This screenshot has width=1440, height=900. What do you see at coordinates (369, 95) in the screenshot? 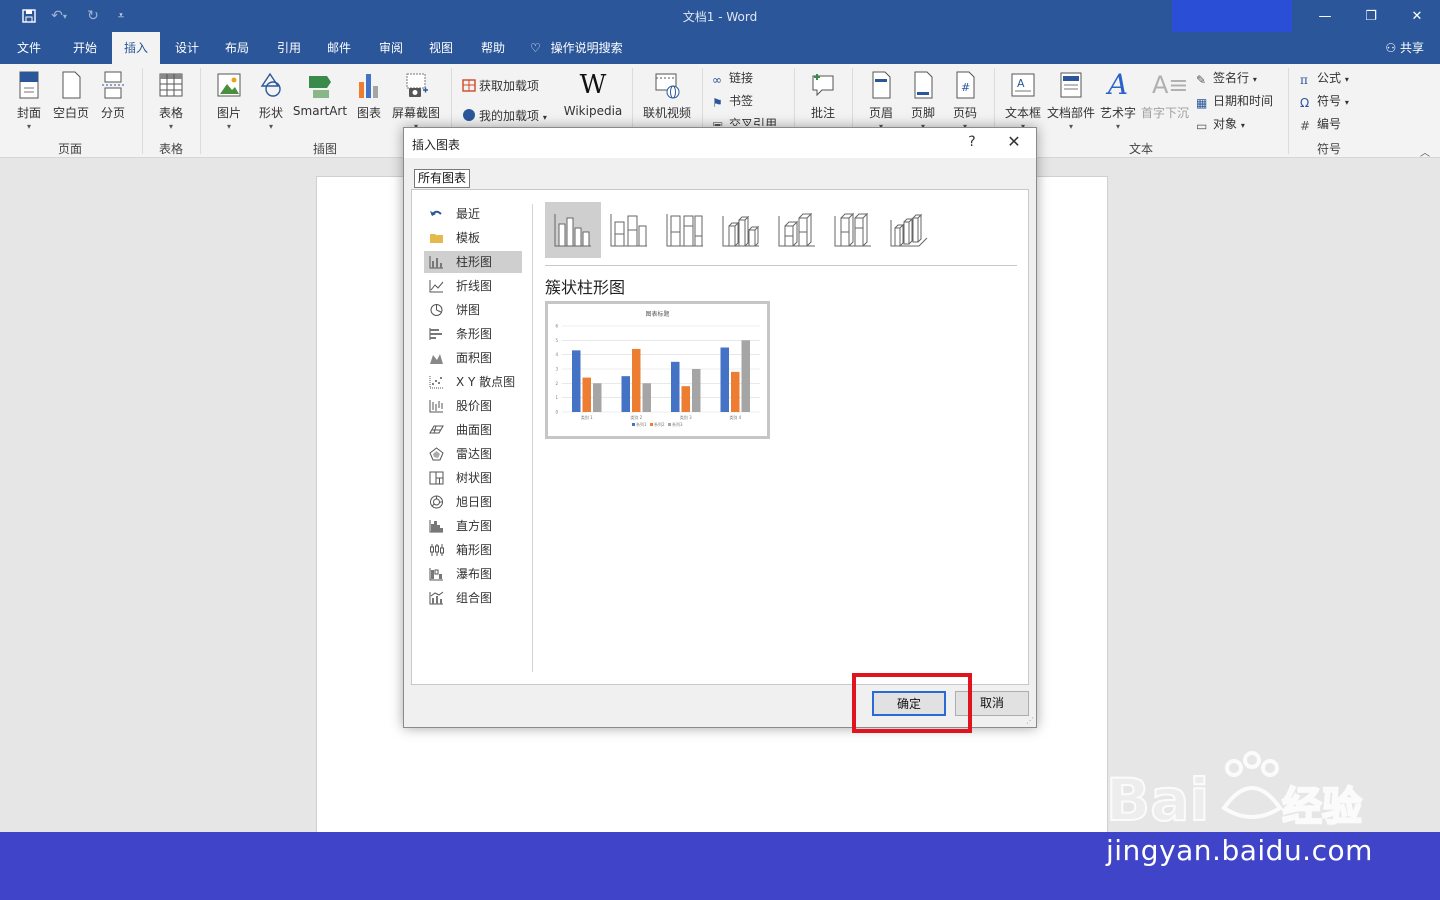
I see `chart-button: 图表` at bounding box center [369, 95].